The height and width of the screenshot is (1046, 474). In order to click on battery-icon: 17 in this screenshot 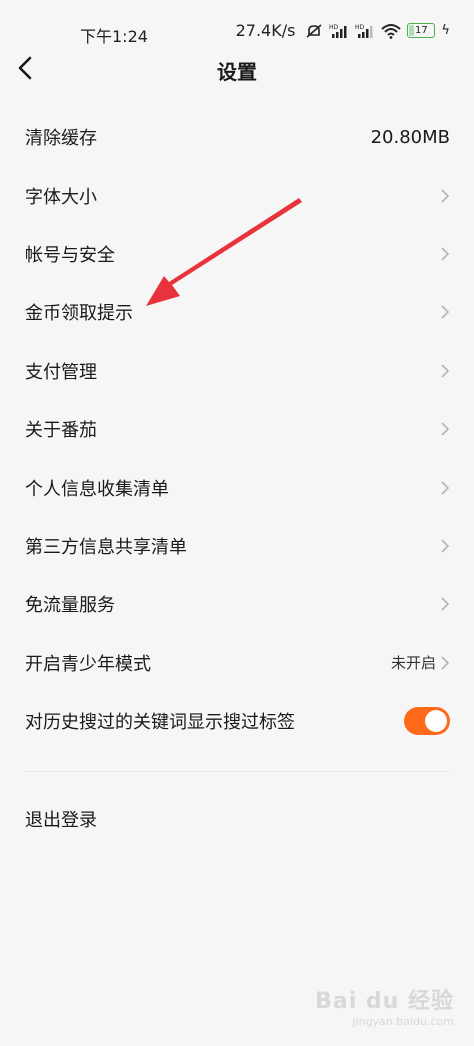, I will do `click(421, 30)`.